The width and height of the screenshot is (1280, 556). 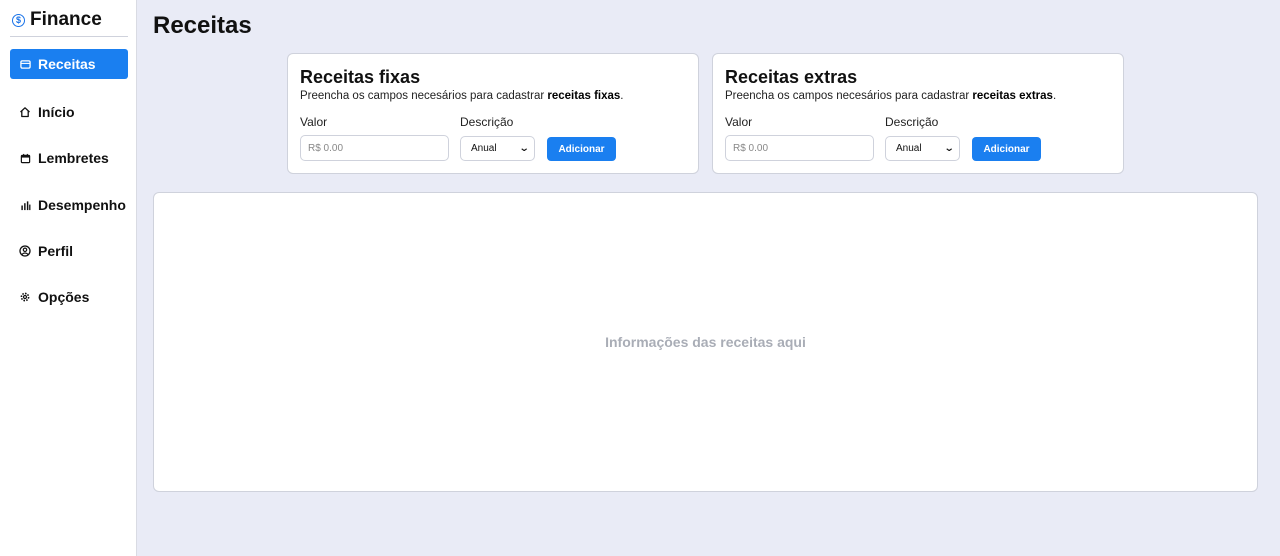 I want to click on sidebar-item-label: Opções, so click(x=64, y=297).